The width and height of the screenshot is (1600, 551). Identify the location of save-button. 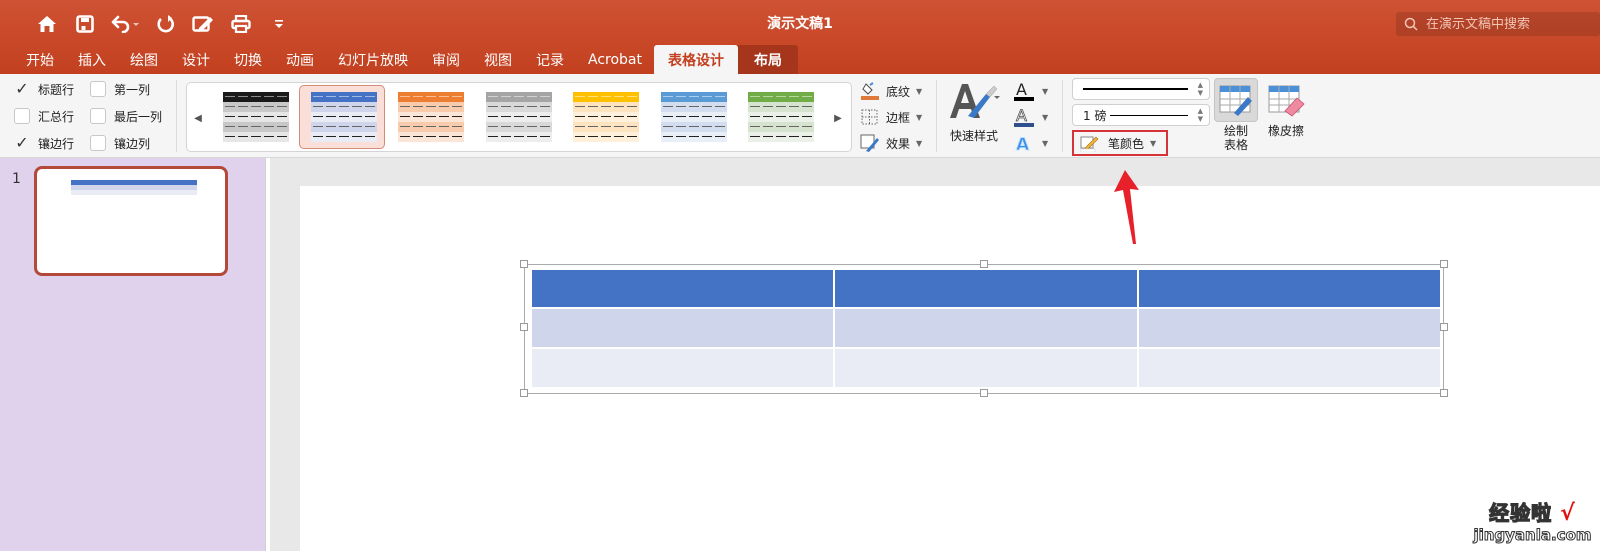
(85, 24).